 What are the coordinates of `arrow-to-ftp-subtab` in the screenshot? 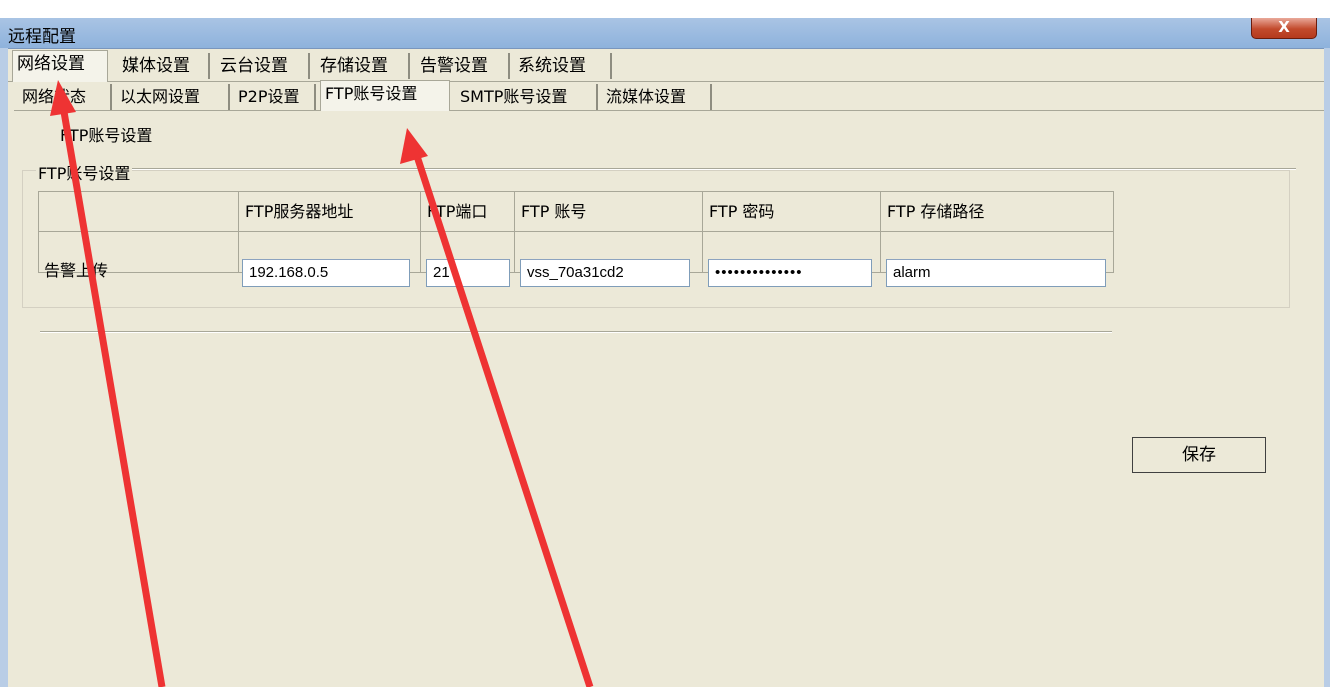 It's located at (497, 407).